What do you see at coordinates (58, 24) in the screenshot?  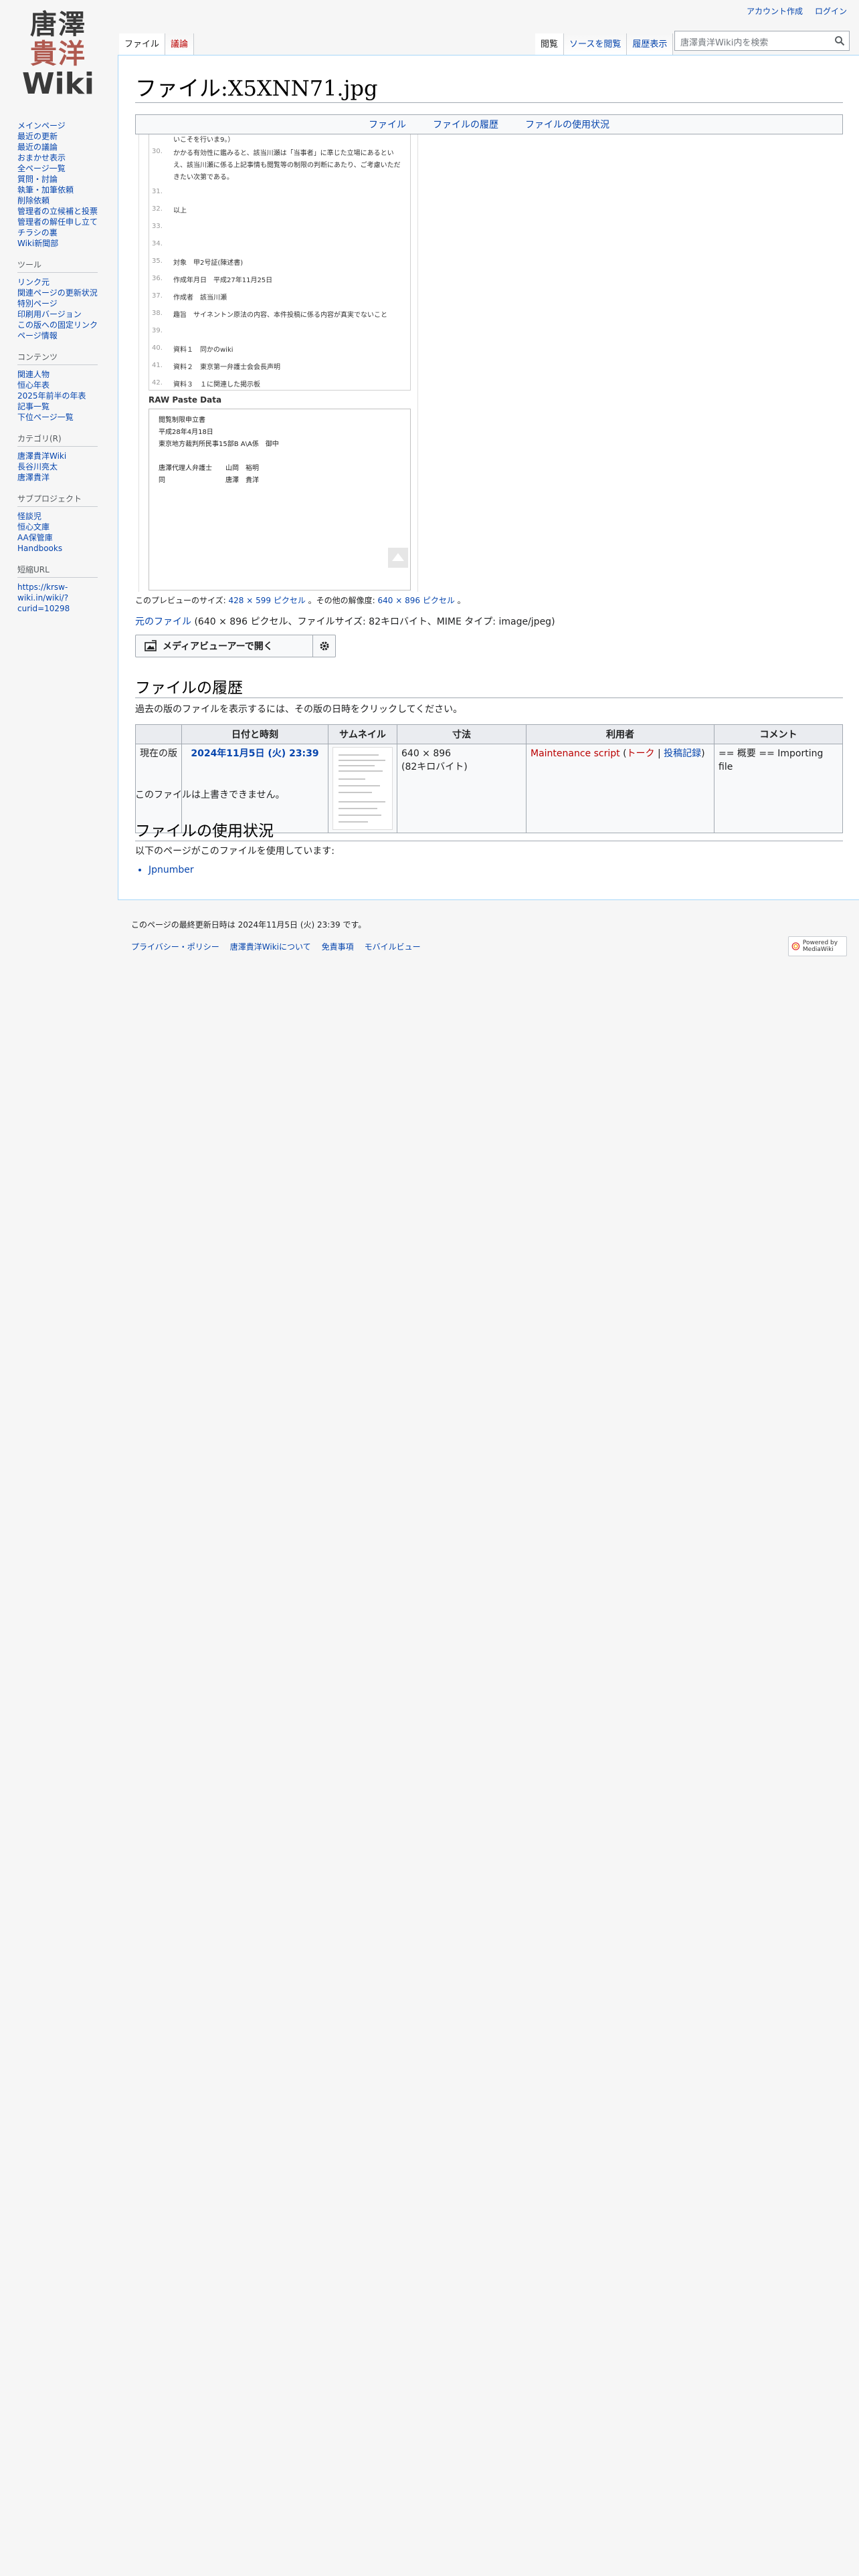 I see `logo-line-1: 唐澤` at bounding box center [58, 24].